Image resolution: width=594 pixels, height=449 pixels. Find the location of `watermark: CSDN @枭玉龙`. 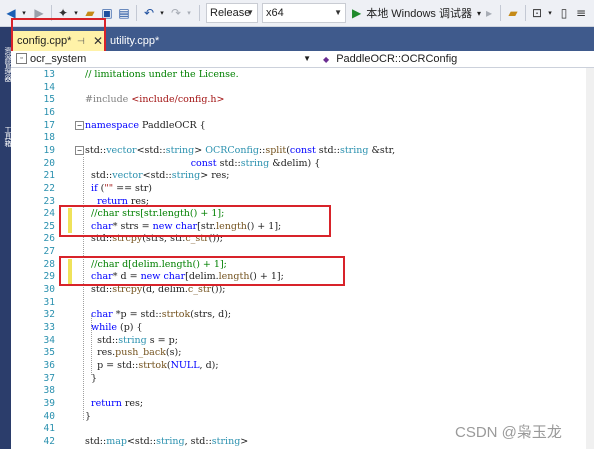

watermark: CSDN @枭玉龙 is located at coordinates (508, 432).